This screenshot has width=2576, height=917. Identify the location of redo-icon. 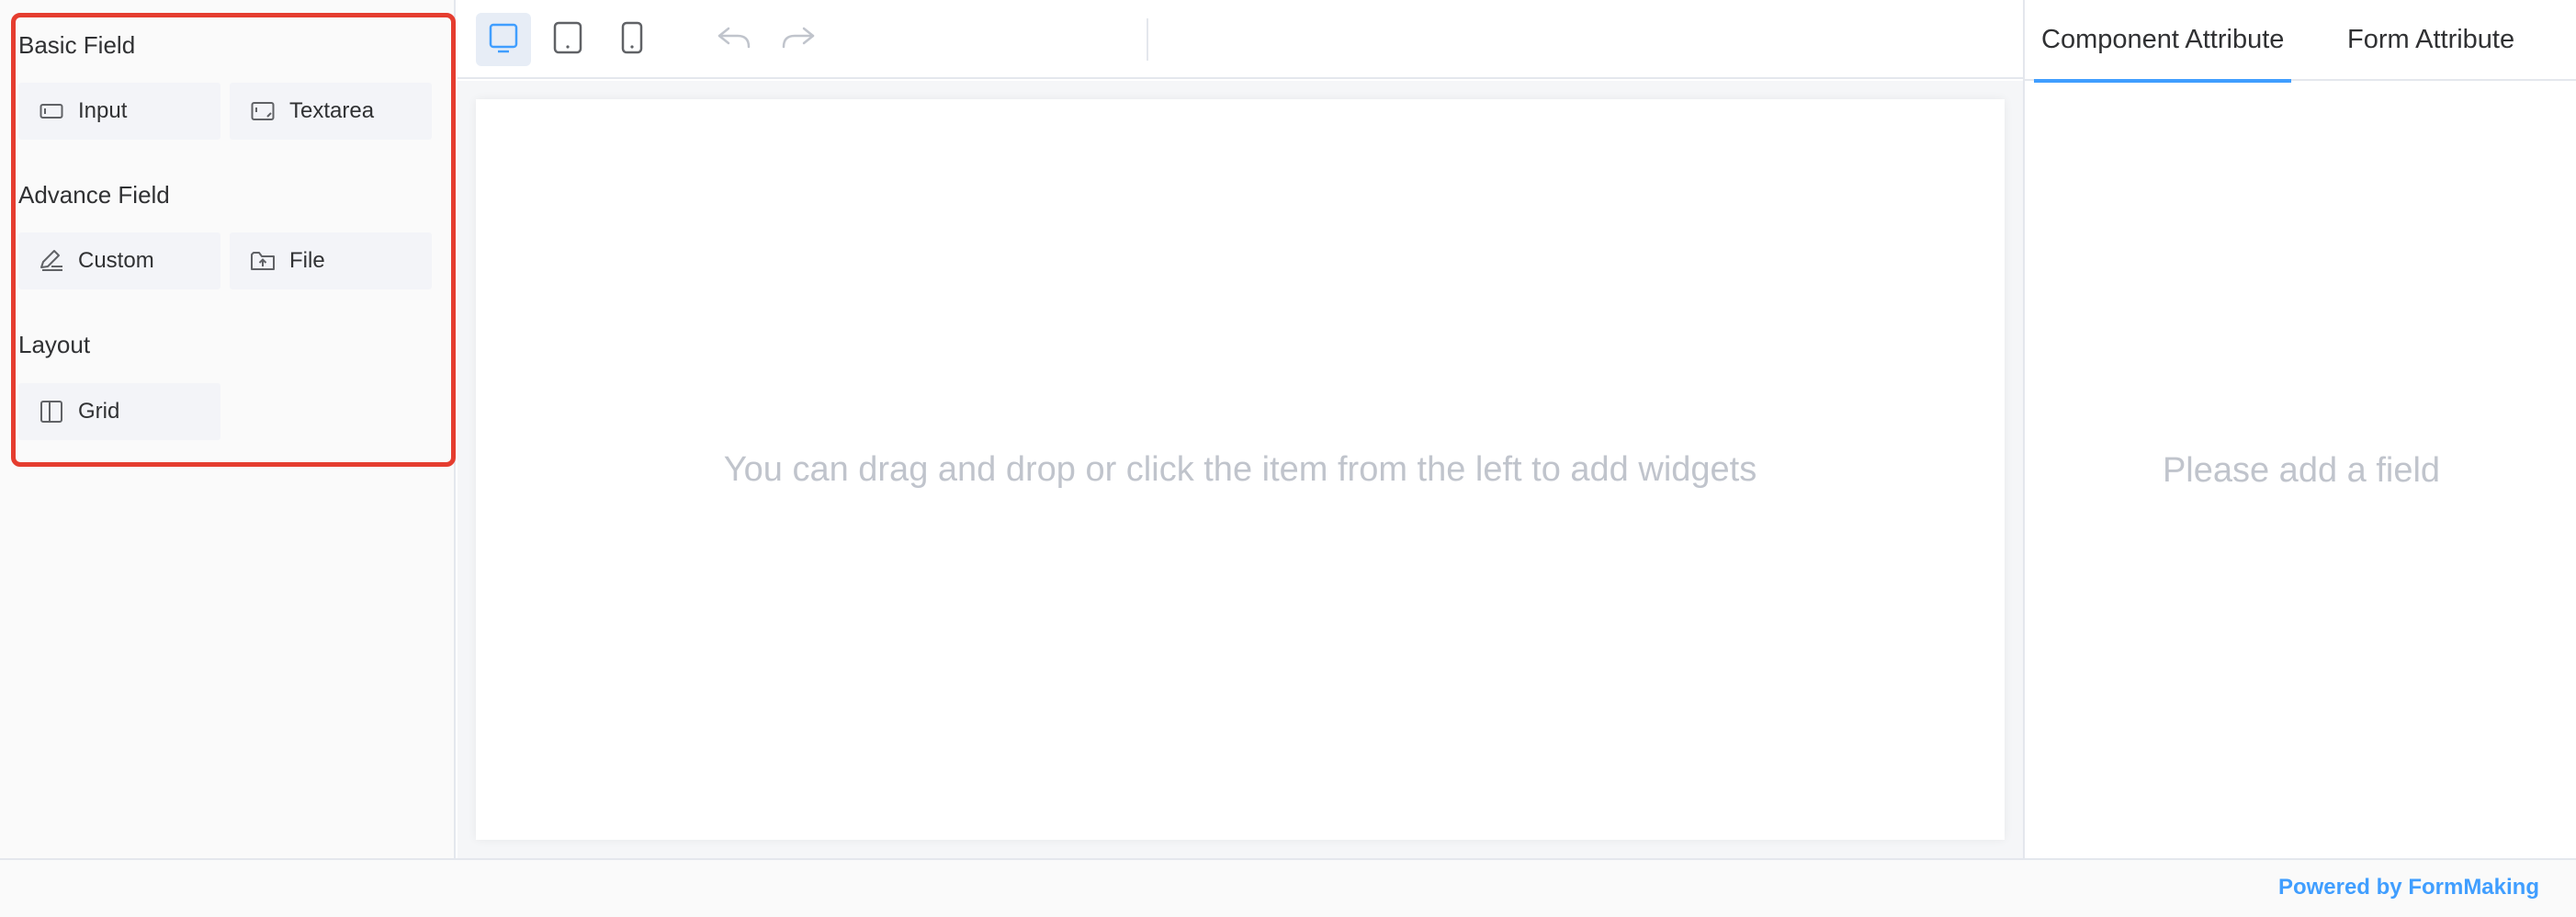
(798, 40).